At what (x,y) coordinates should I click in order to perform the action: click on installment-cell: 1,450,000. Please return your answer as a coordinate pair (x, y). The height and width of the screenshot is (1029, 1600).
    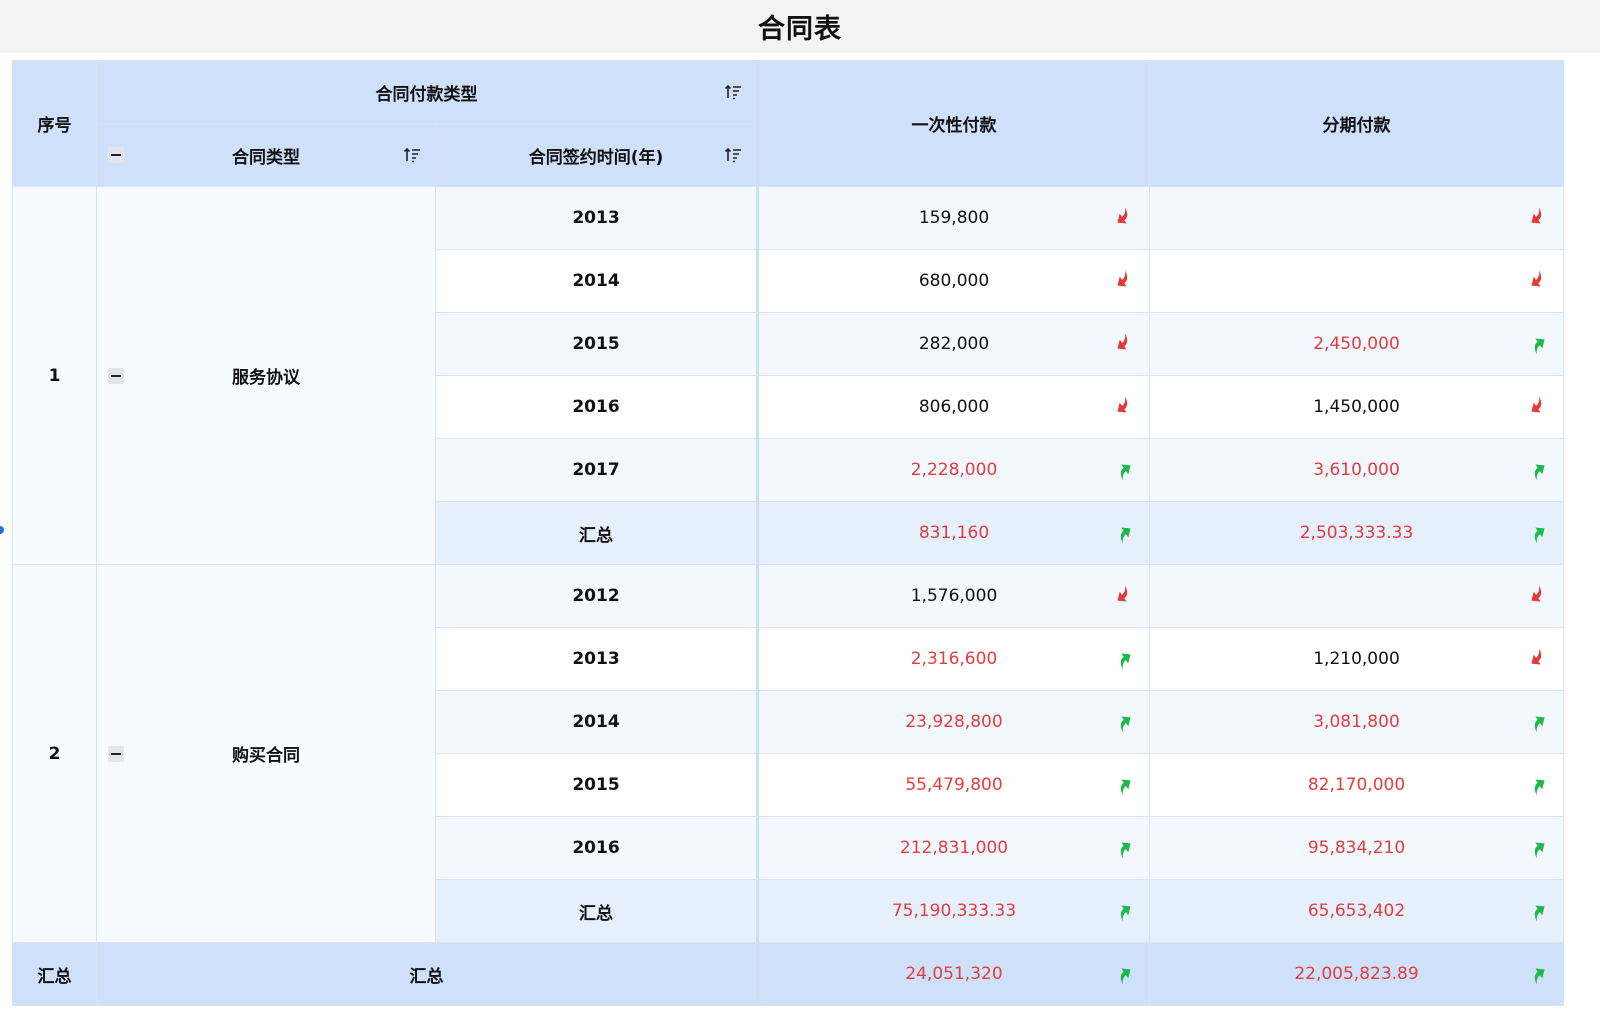
    Looking at the image, I should click on (1356, 407).